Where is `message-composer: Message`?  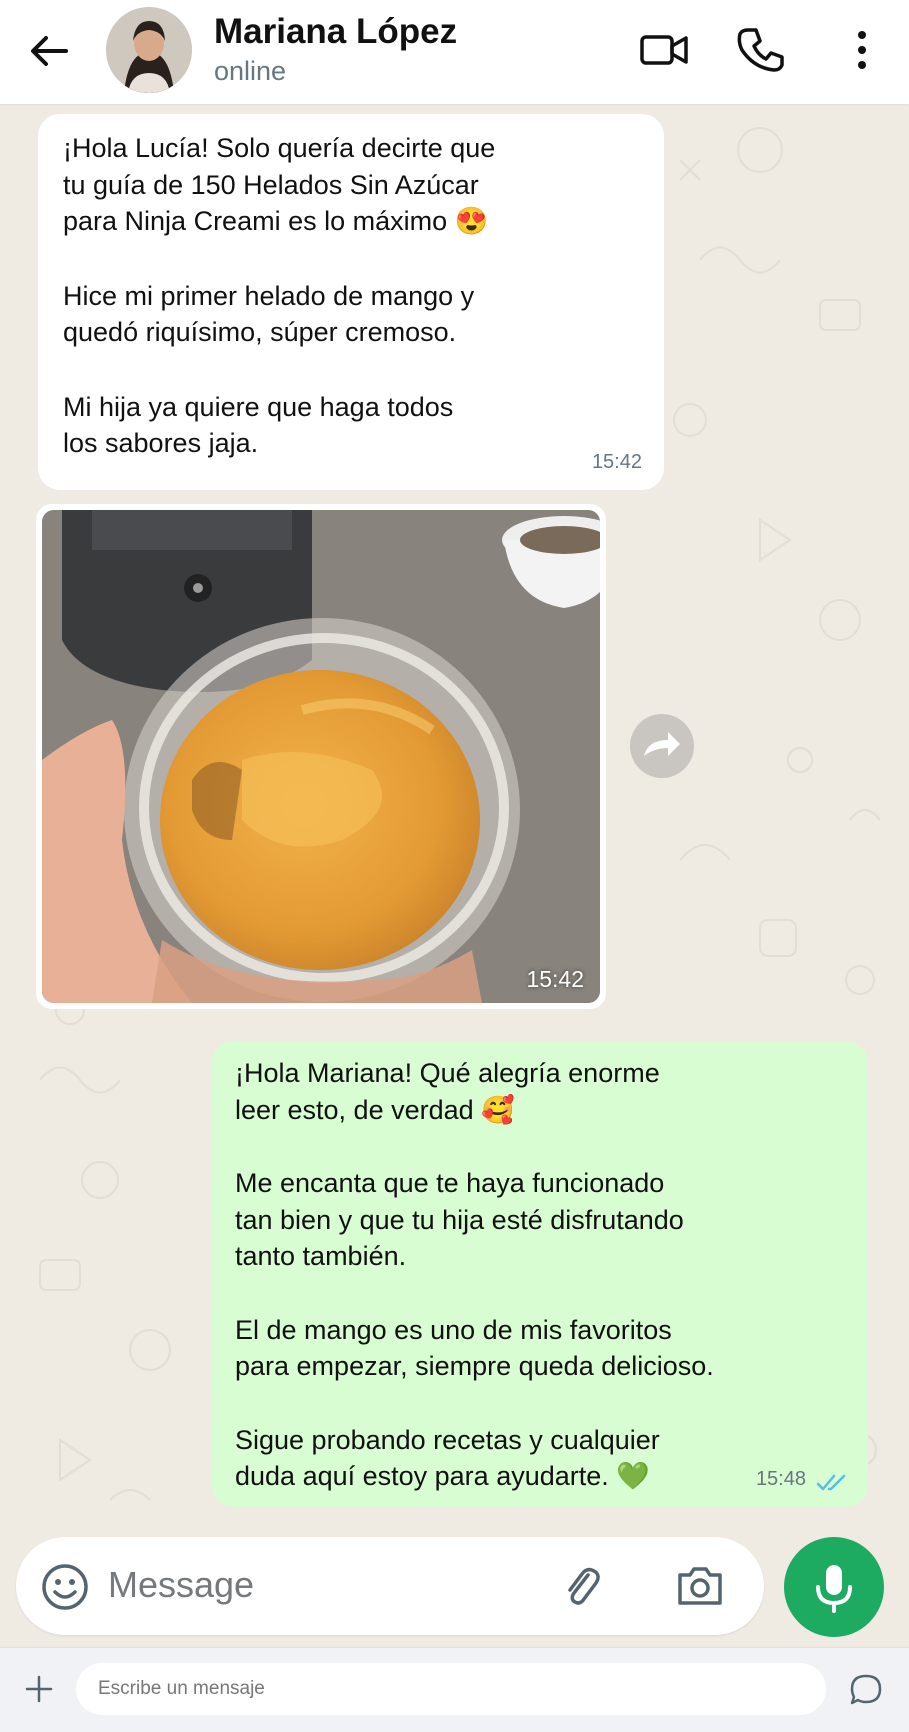
message-composer: Message is located at coordinates (390, 1586).